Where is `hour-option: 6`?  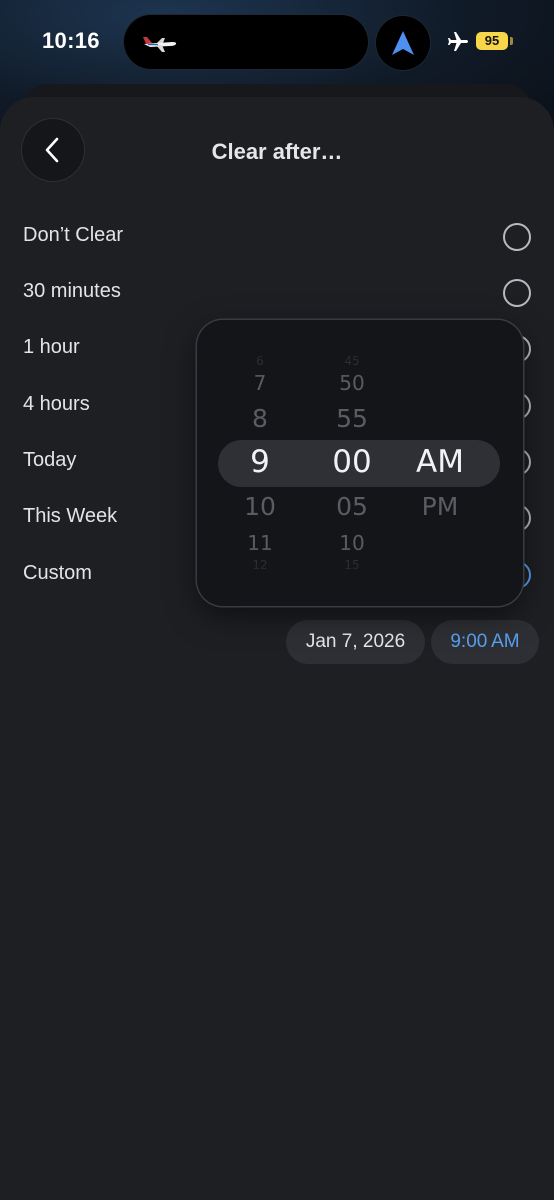
hour-option: 6 is located at coordinates (260, 361).